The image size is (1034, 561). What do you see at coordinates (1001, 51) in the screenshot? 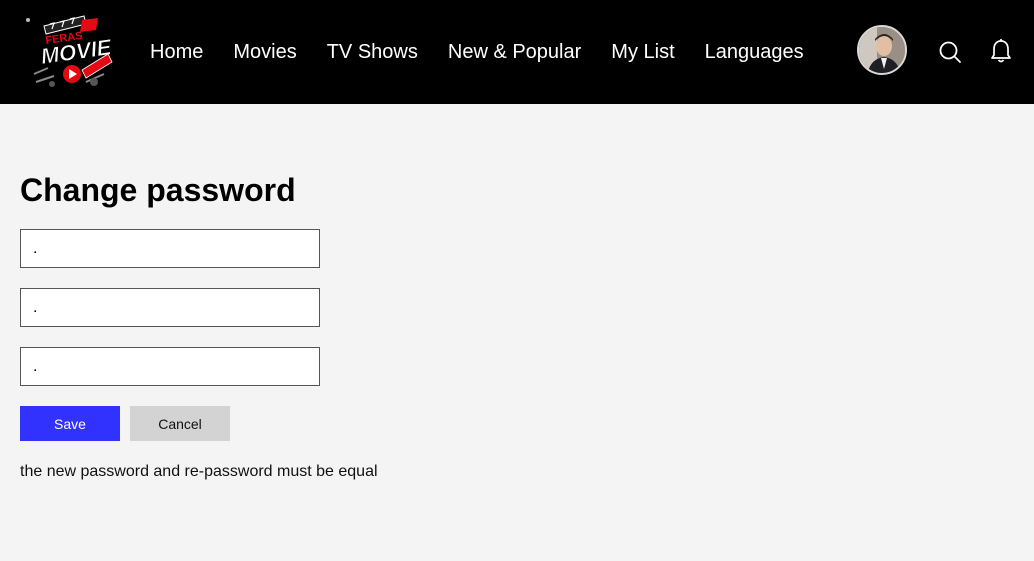
I see `bell-icon` at bounding box center [1001, 51].